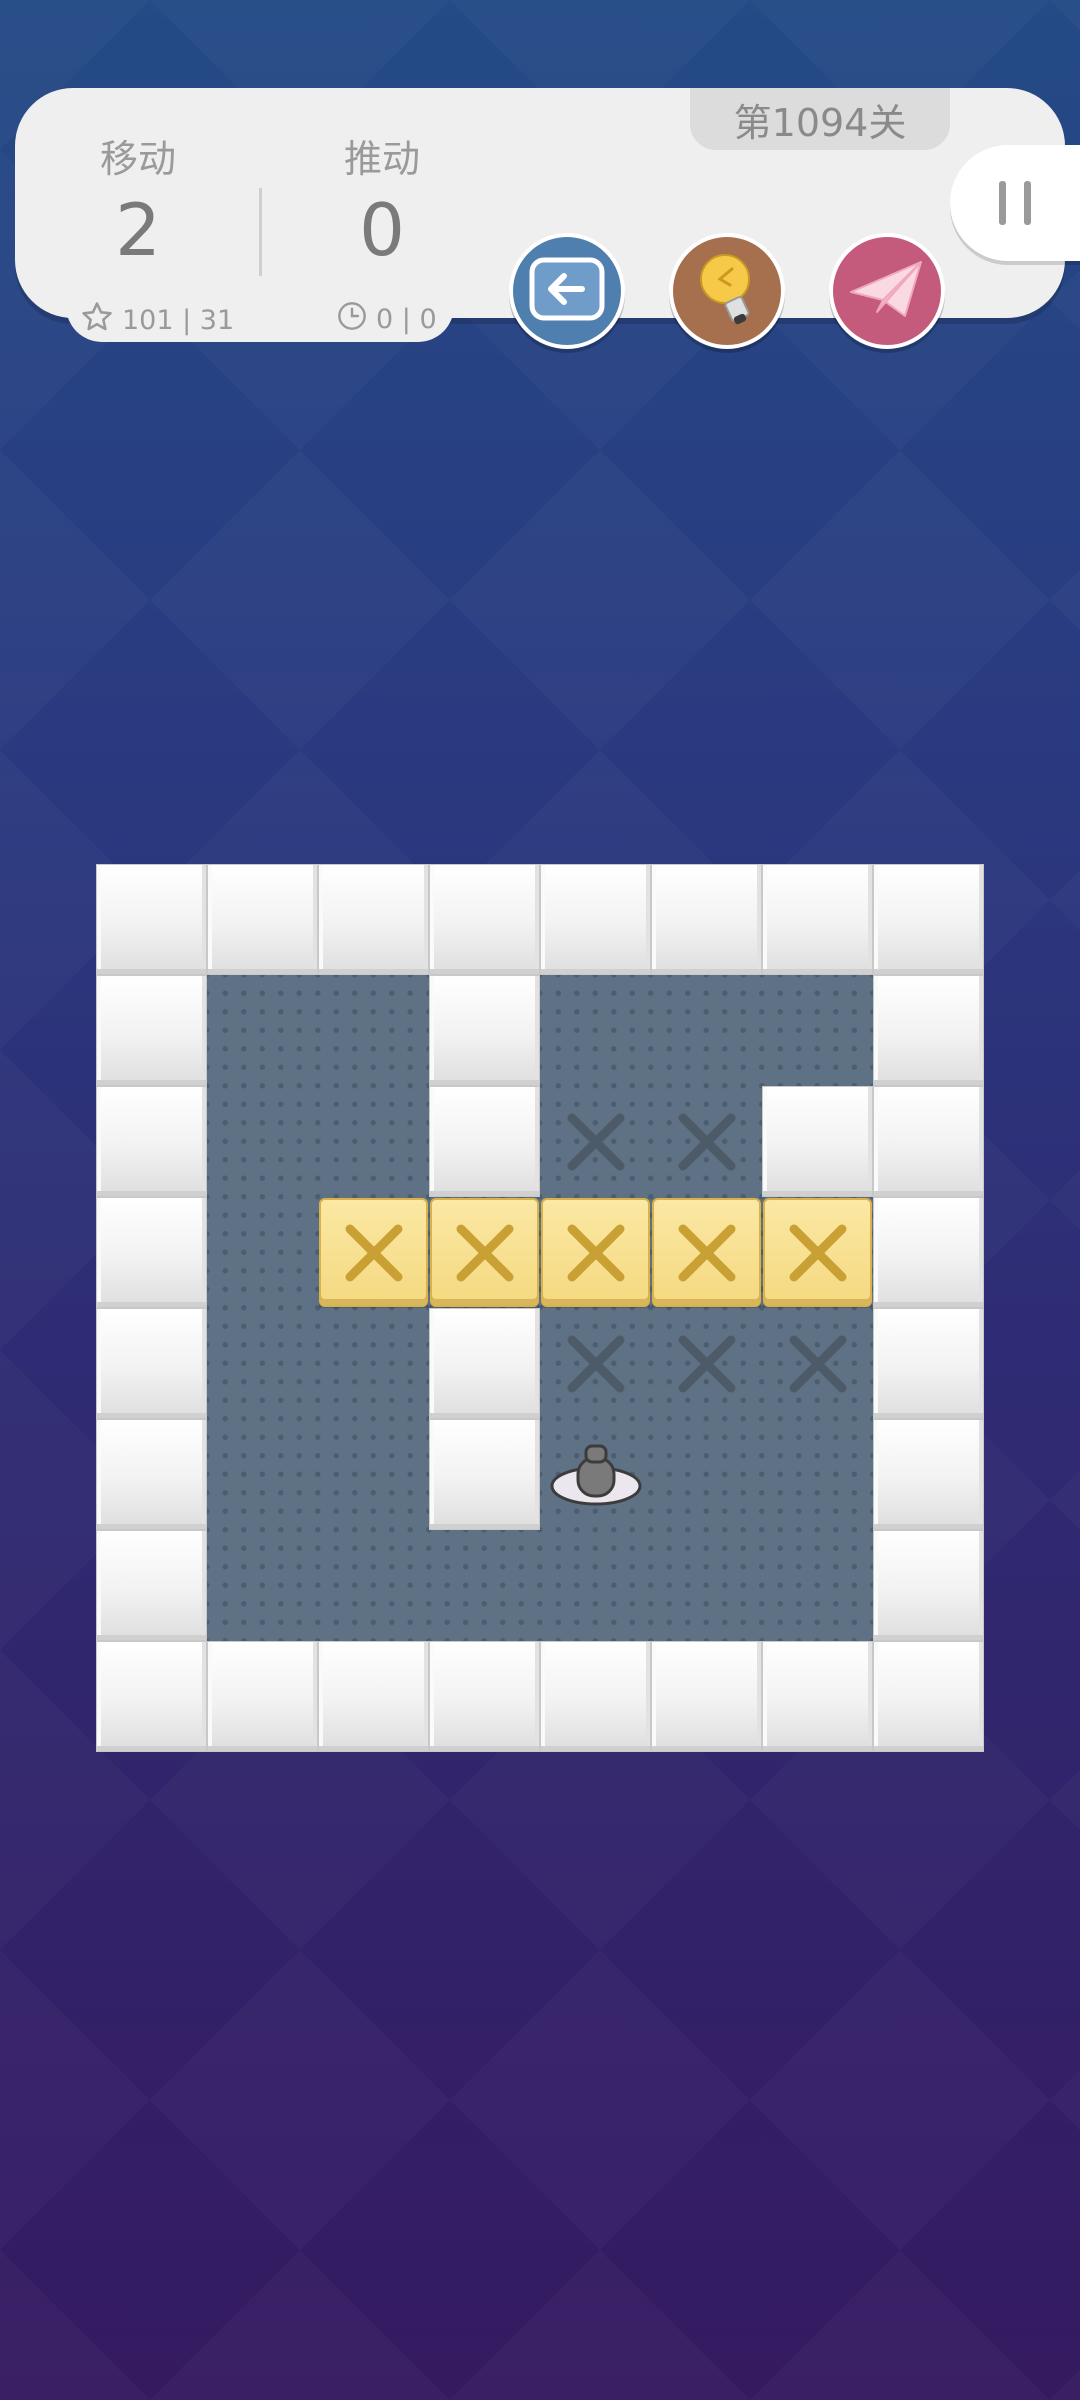 This screenshot has width=1080, height=2400. Describe the element at coordinates (178, 320) in the screenshot. I see `star-stat-value: 101 | 31` at that location.